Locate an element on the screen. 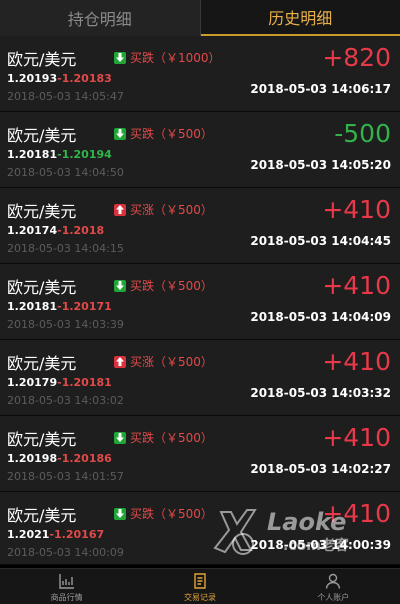  price-range: 1.20174-1.2018 is located at coordinates (55, 230).